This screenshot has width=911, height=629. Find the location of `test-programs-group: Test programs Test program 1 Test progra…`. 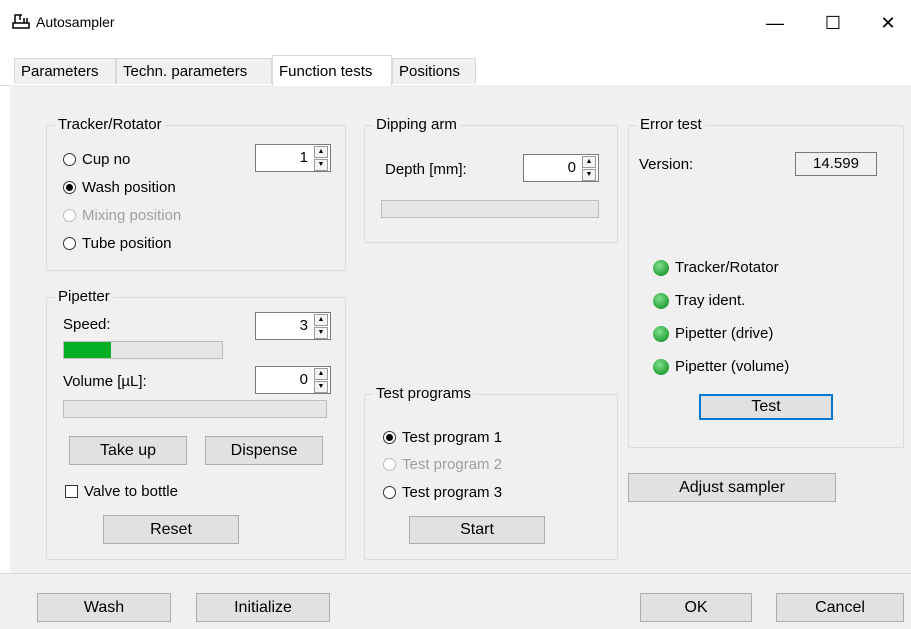

test-programs-group: Test programs Test program 1 Test progra… is located at coordinates (491, 472).